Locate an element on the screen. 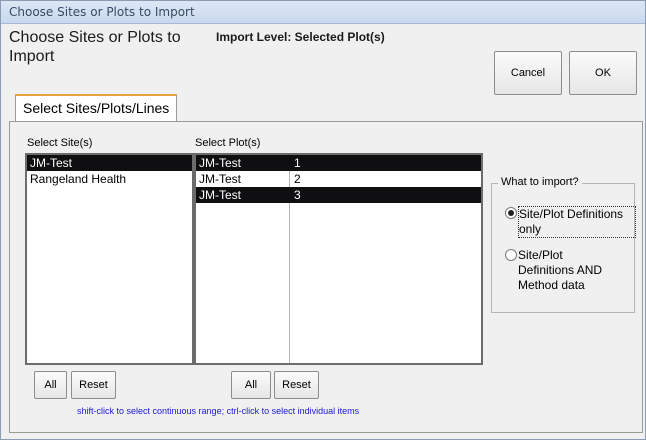  dialog-heading: Choose Sites or Plots to Import is located at coordinates (95, 47).